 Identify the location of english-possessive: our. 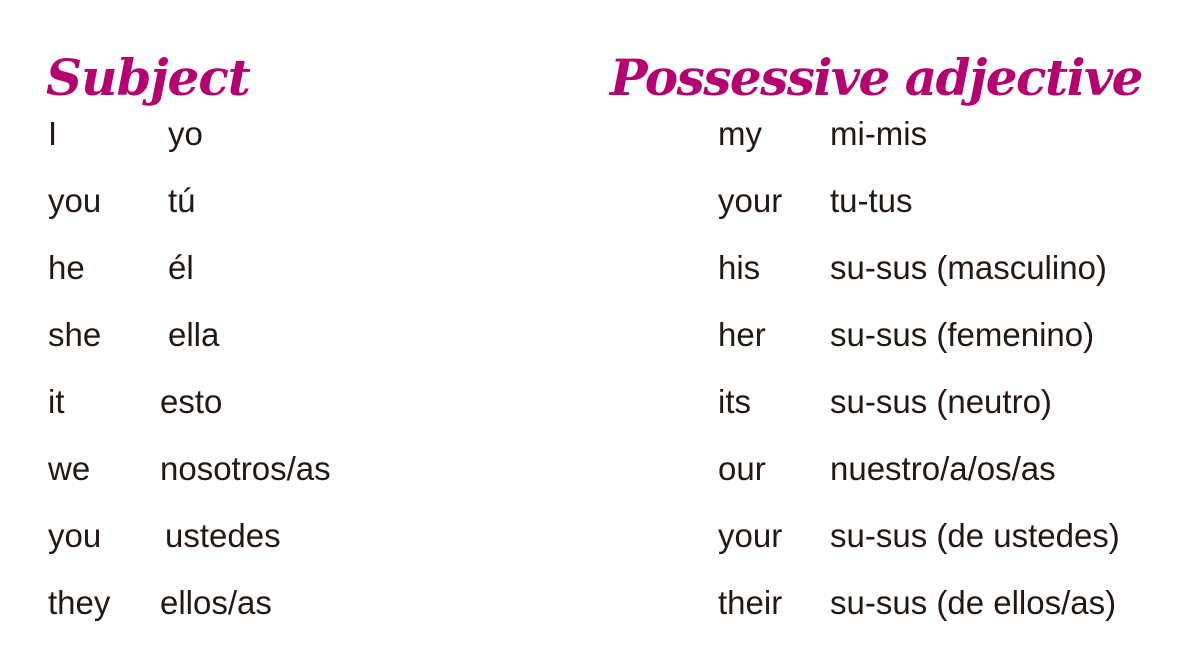
(742, 468).